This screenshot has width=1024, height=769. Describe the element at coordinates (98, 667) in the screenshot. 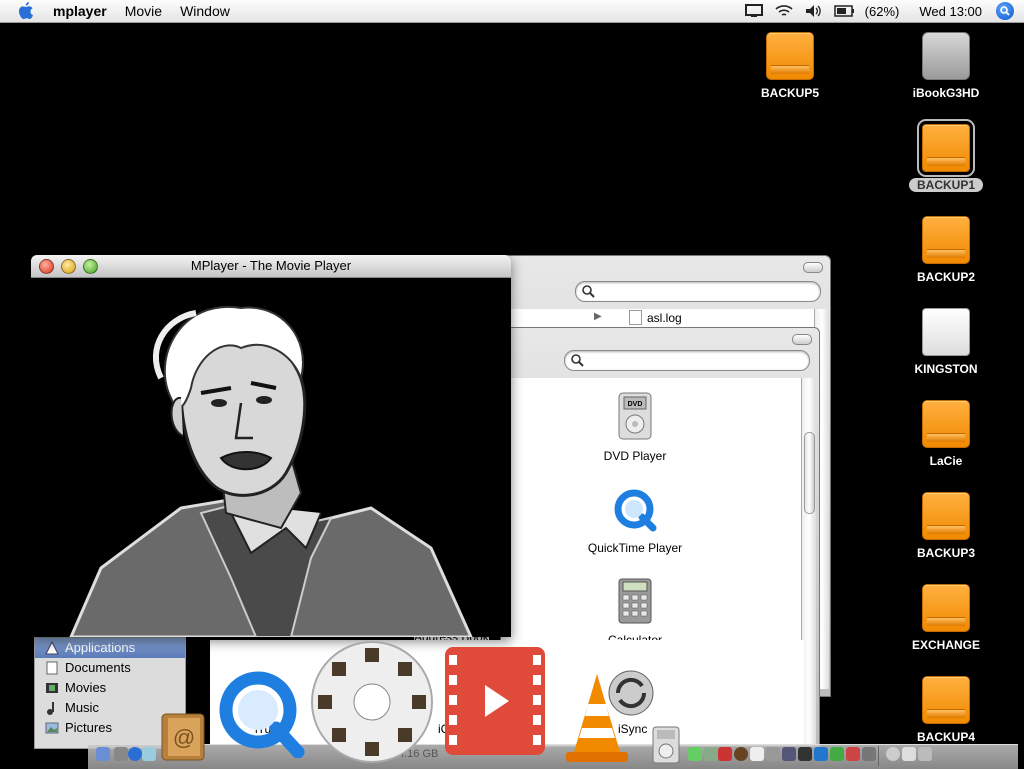

I see `sidebar-item-label: Documents` at that location.